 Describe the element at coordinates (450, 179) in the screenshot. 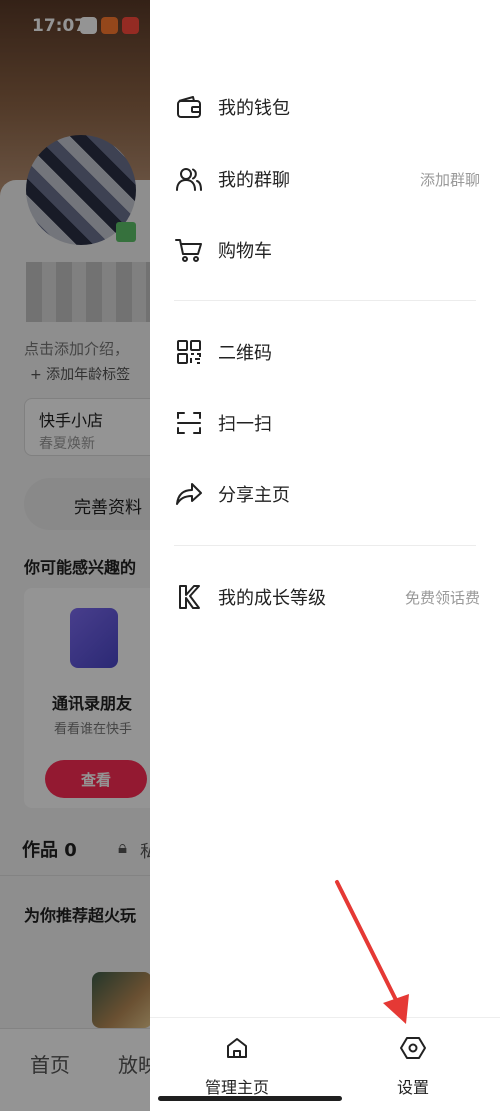

I see `add-group-chat-link: 添加群聊` at that location.